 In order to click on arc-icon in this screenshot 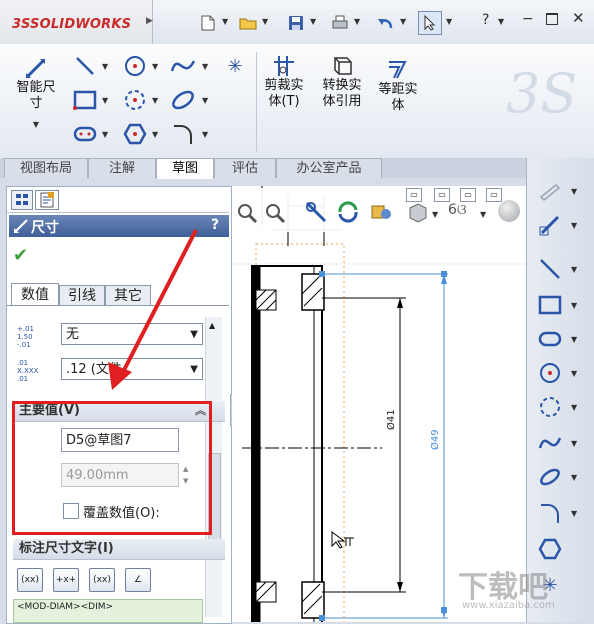, I will do `click(135, 100)`.